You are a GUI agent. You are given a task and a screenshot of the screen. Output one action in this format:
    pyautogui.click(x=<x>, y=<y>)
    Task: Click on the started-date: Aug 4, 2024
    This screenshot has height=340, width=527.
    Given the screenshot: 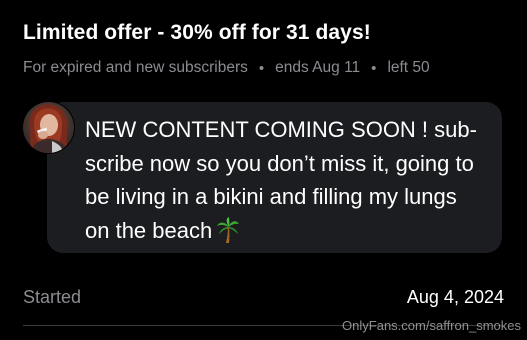 What is the action you would take?
    pyautogui.click(x=455, y=297)
    